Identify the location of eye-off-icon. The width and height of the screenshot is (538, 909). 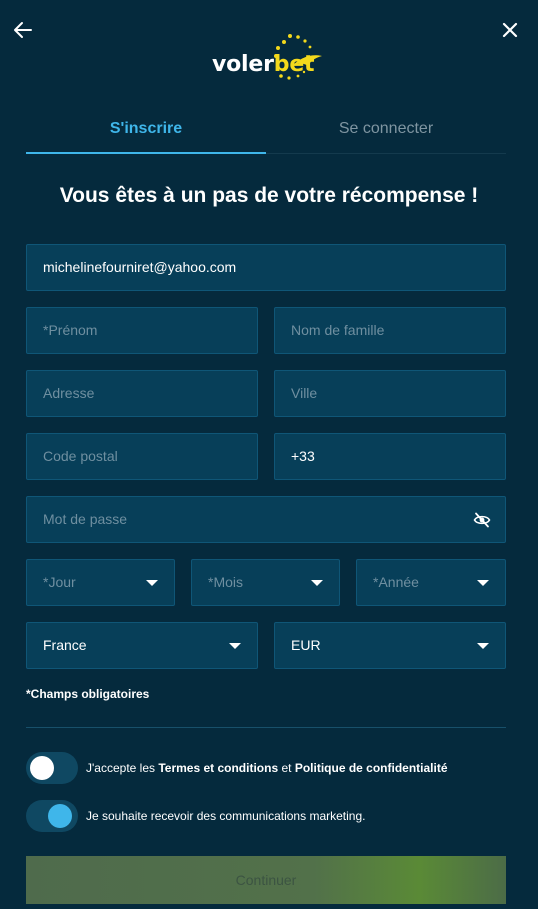
(482, 520).